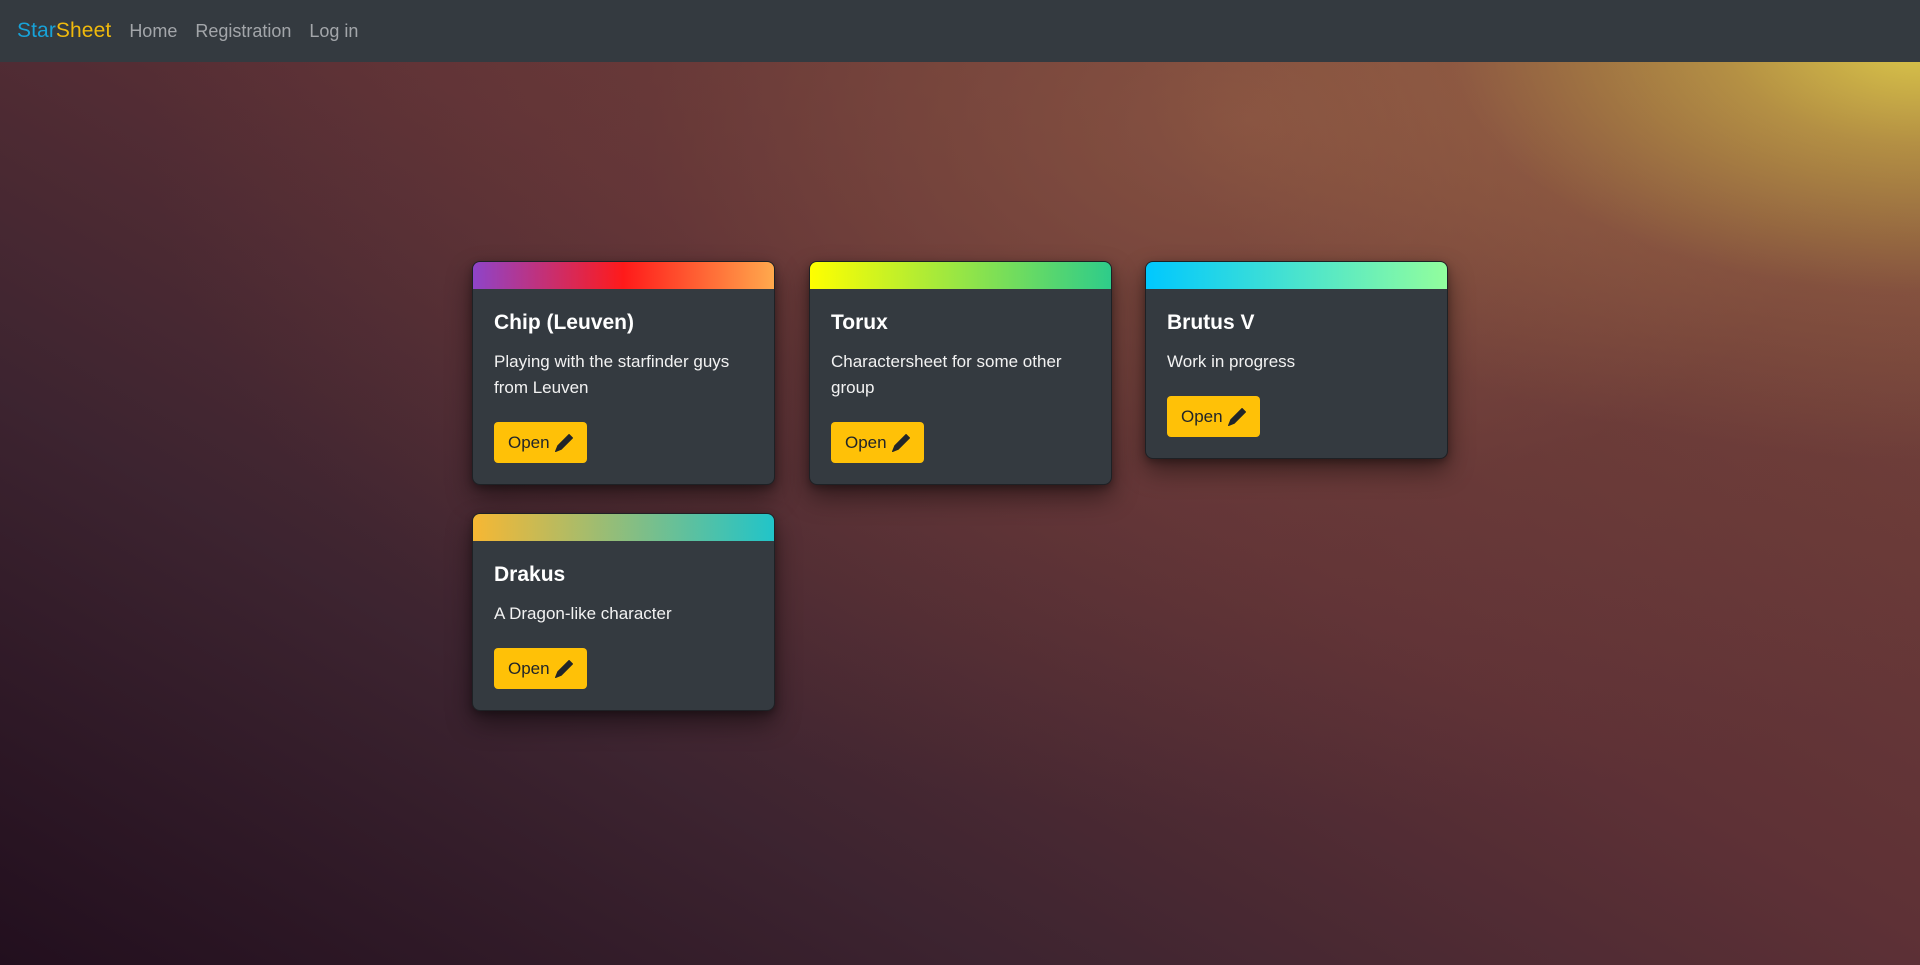  I want to click on navbar: StarSheet Home Registration Log in, so click(960, 31).